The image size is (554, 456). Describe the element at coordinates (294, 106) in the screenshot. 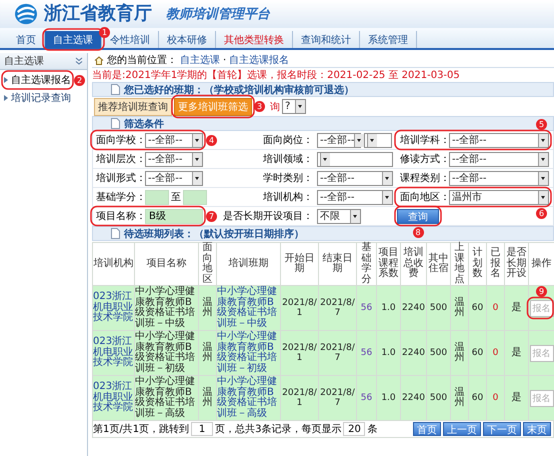

I see `select-field: ?` at that location.